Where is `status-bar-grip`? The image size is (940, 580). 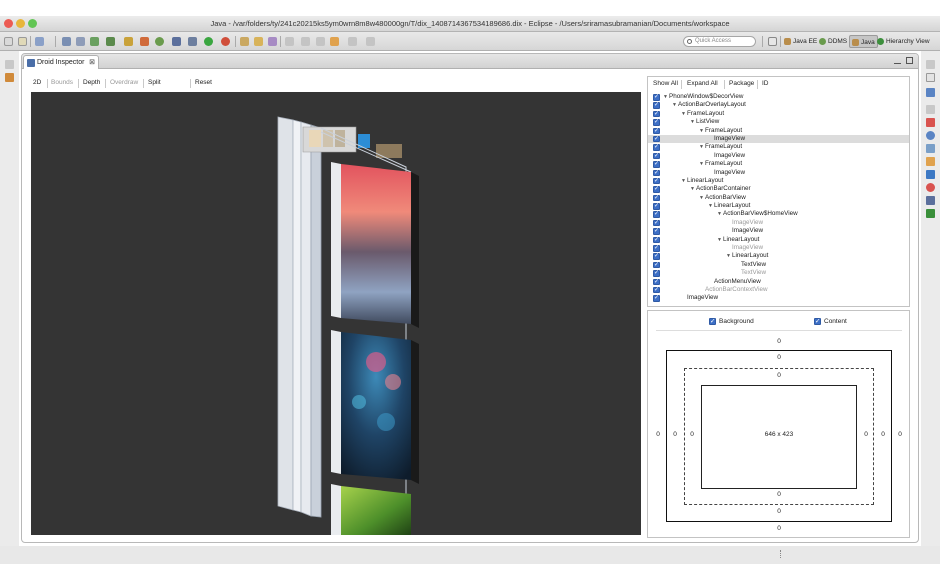 status-bar-grip is located at coordinates (781, 554).